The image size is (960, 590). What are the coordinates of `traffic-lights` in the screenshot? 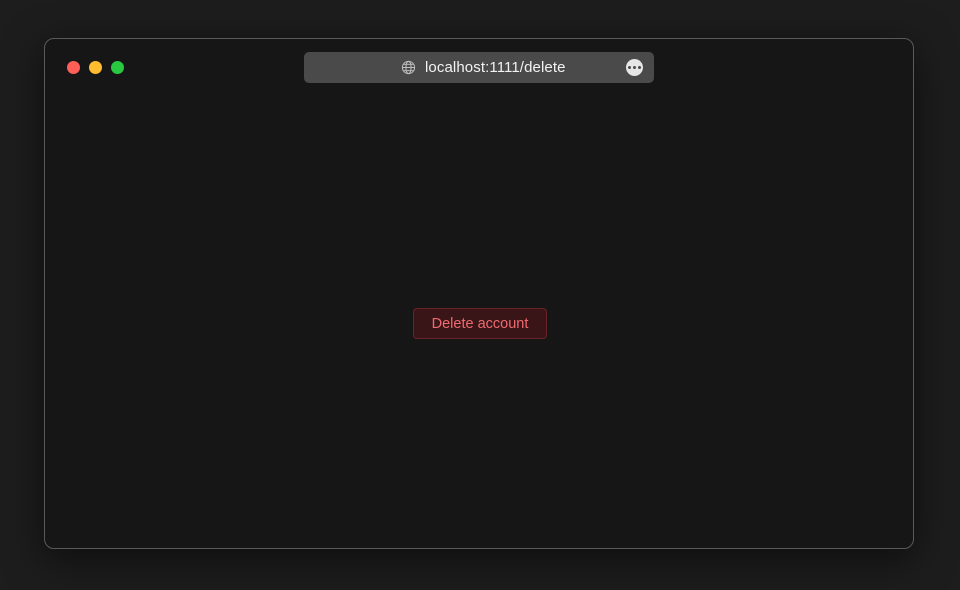 It's located at (95, 67).